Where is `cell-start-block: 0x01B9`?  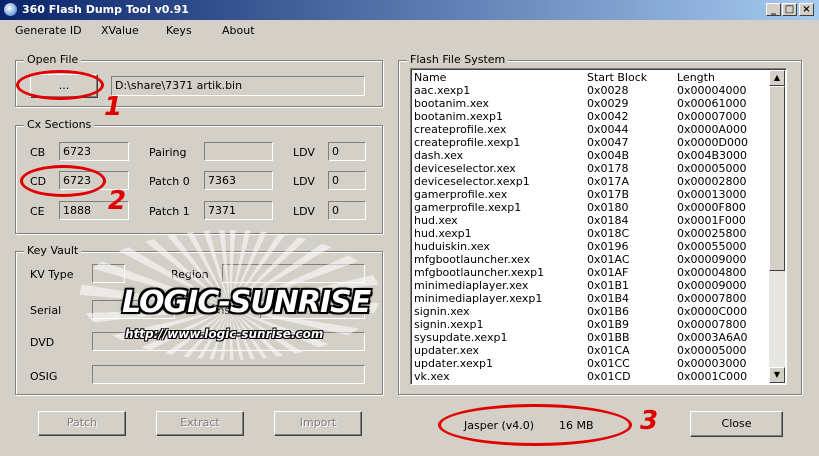 cell-start-block: 0x01B9 is located at coordinates (608, 324).